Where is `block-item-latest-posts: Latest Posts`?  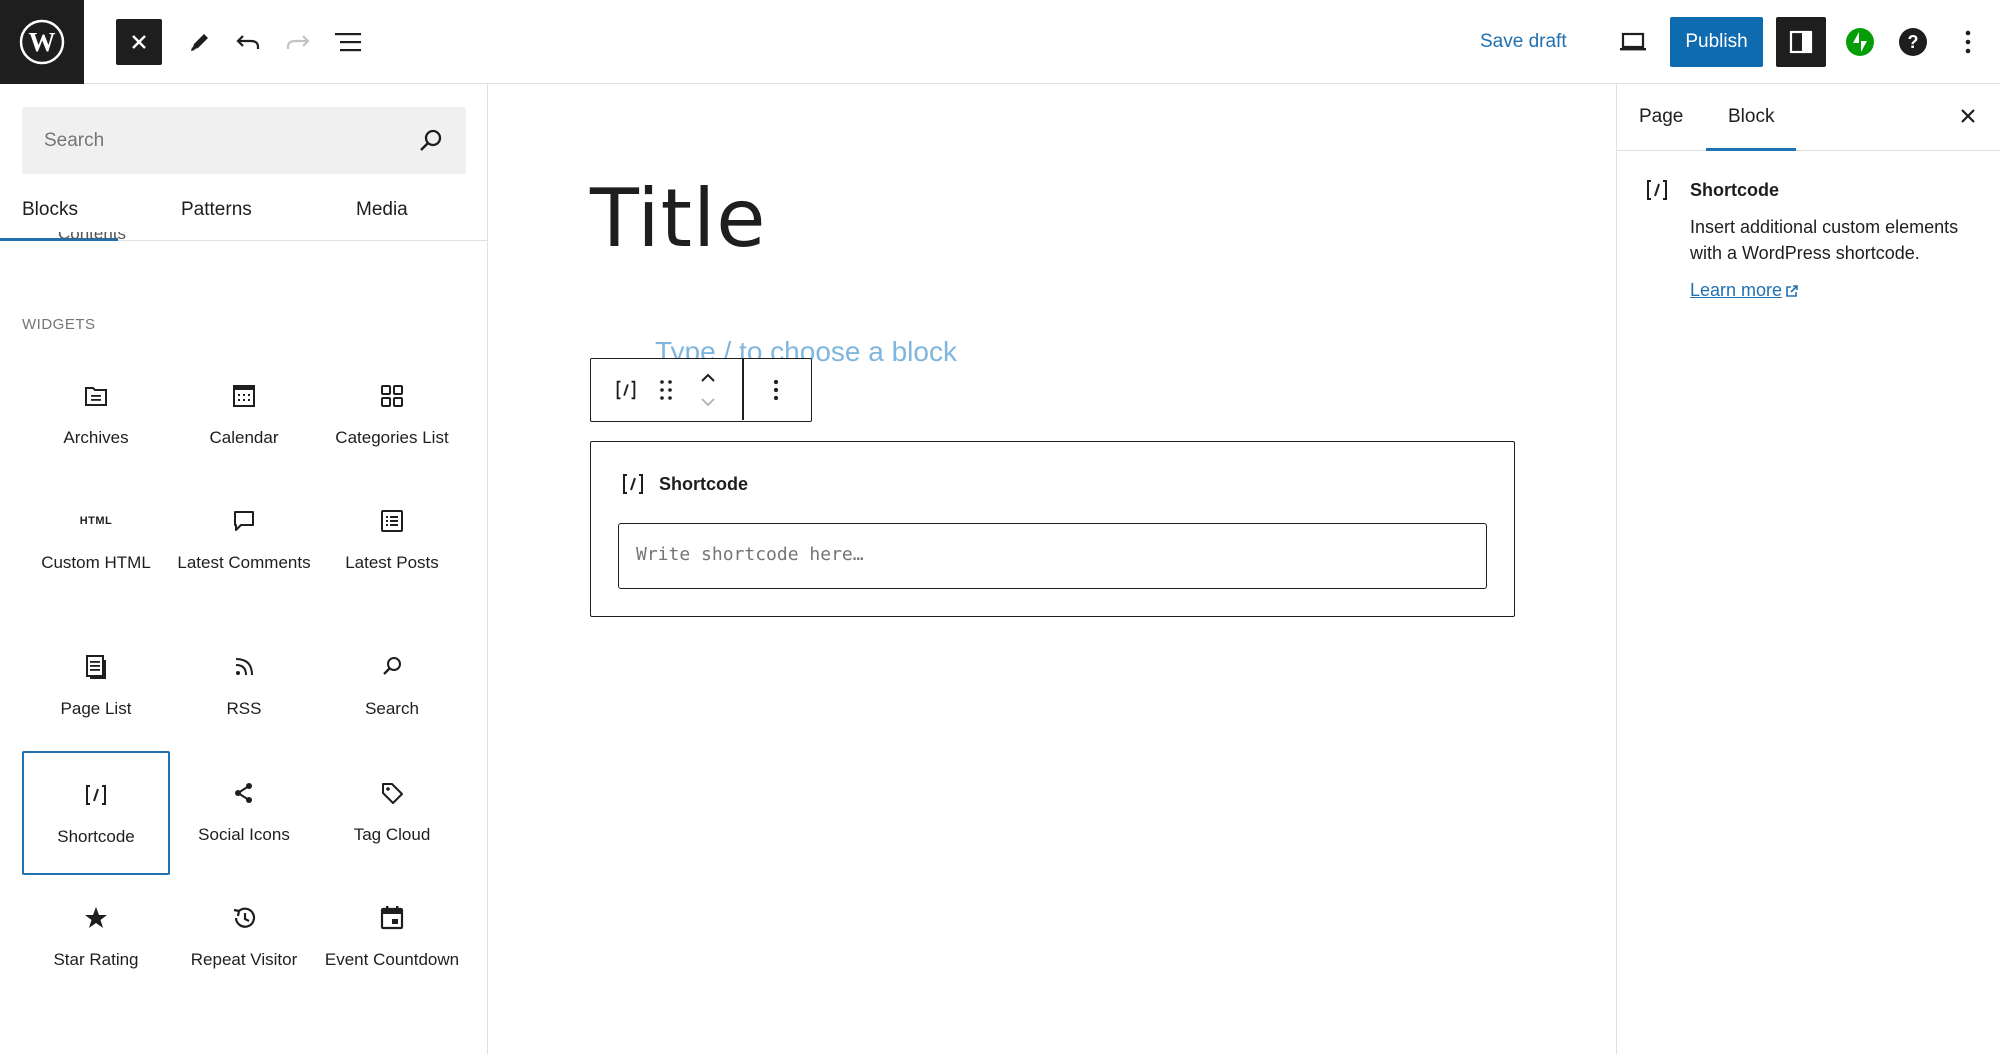
block-item-latest-posts: Latest Posts is located at coordinates (392, 551).